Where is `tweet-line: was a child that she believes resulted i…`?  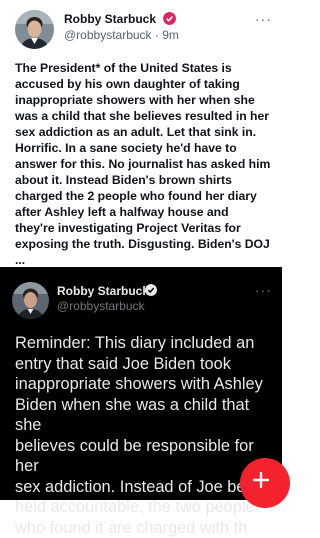
tweet-line: was a child that she believes resulted i… is located at coordinates (146, 116).